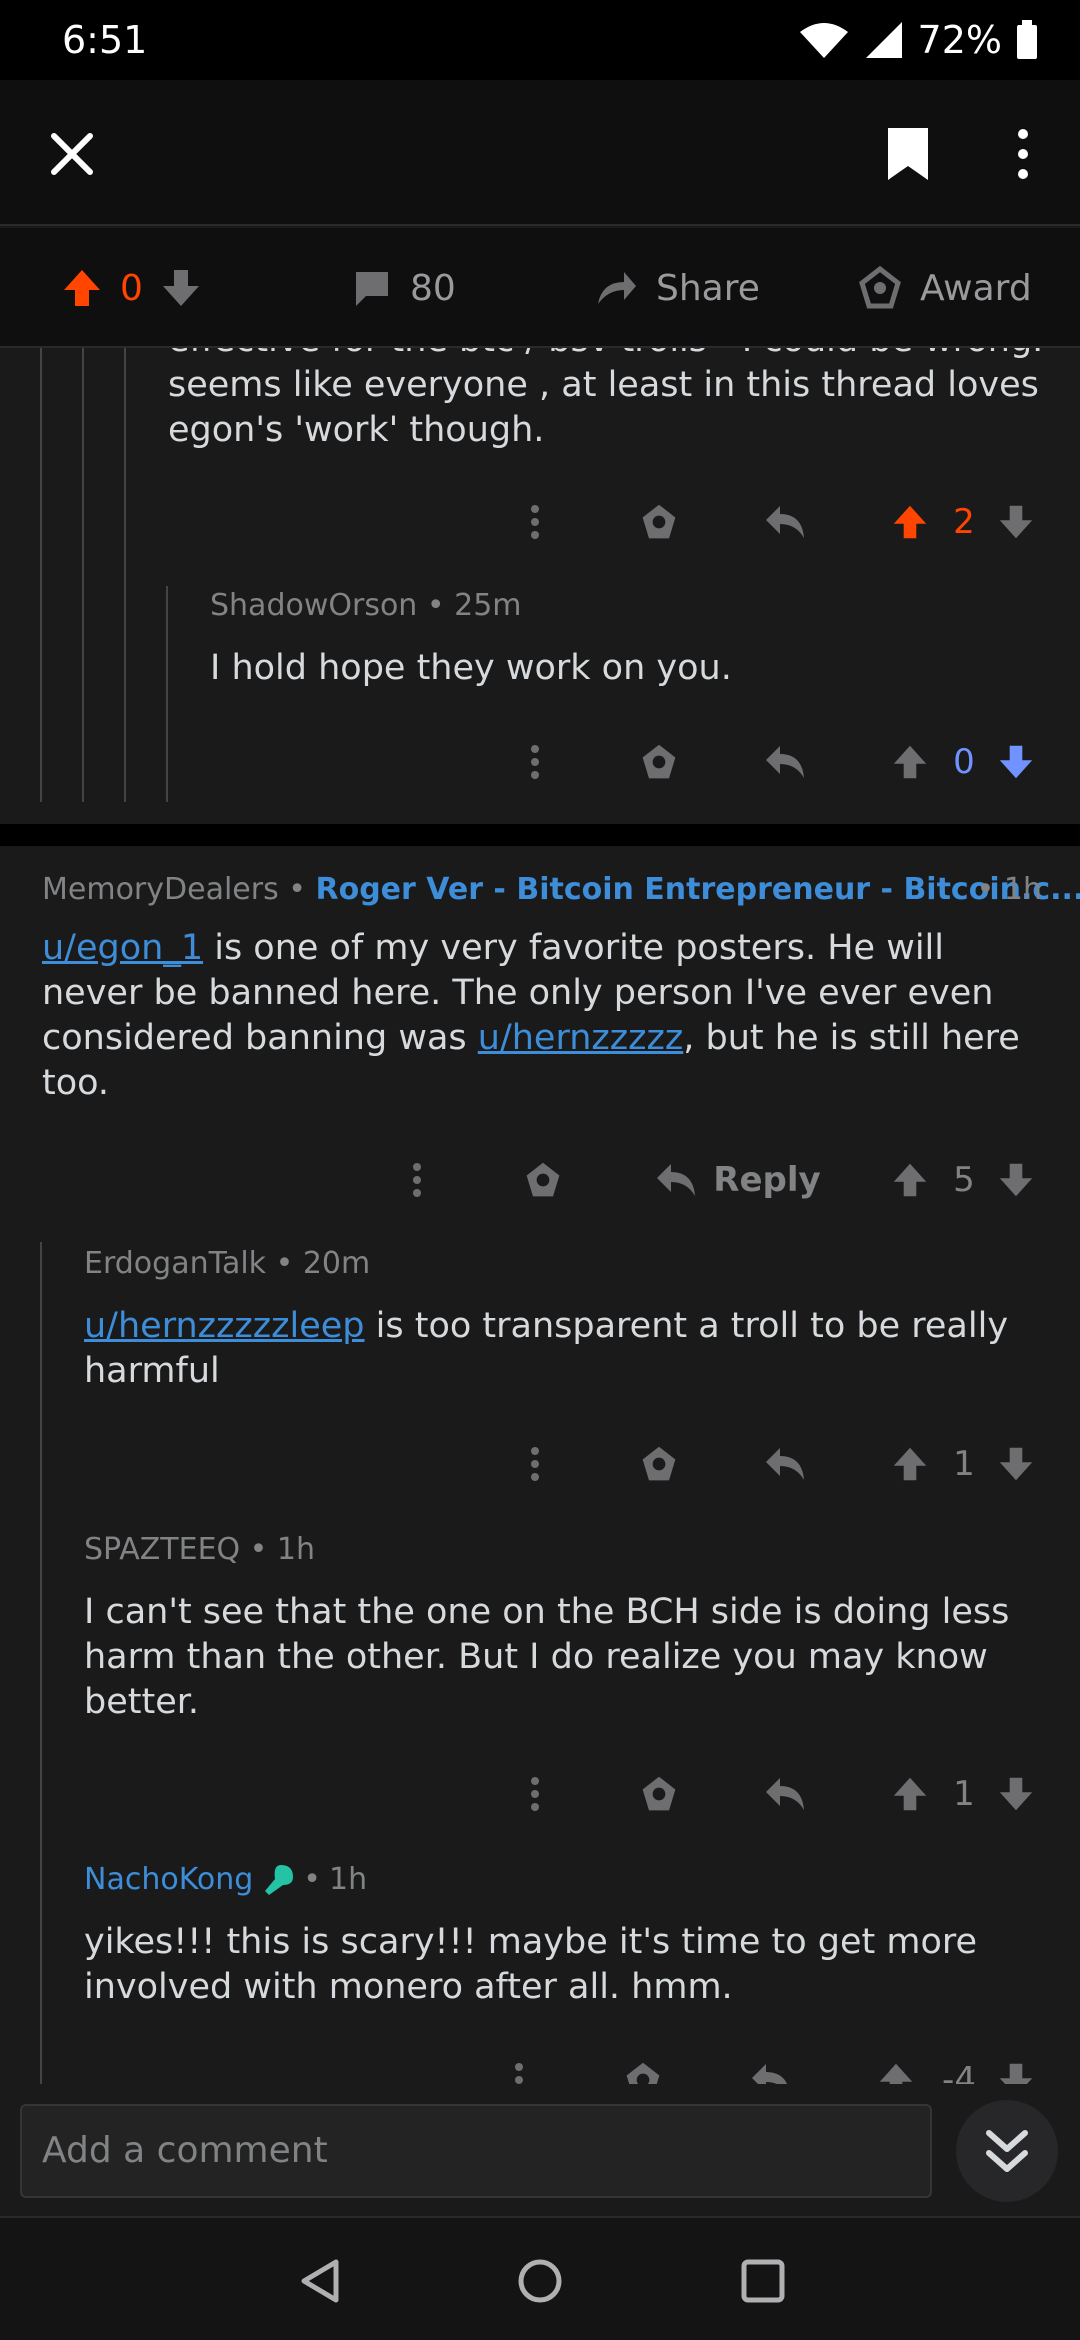 The width and height of the screenshot is (1080, 2340). Describe the element at coordinates (883, 40) in the screenshot. I see `signal-icon` at that location.